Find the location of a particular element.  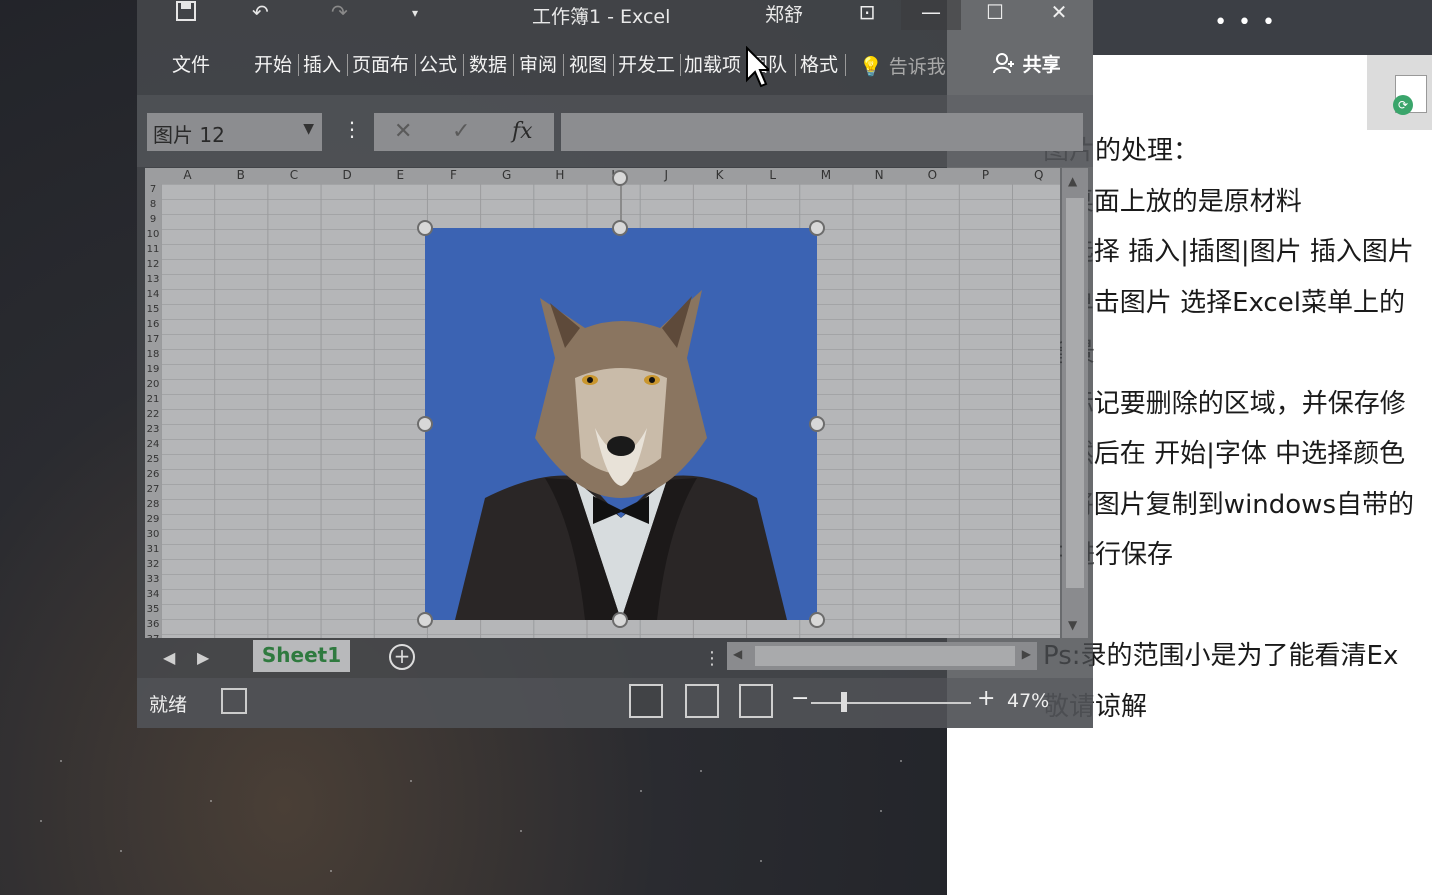

column-header: G is located at coordinates (506, 175).